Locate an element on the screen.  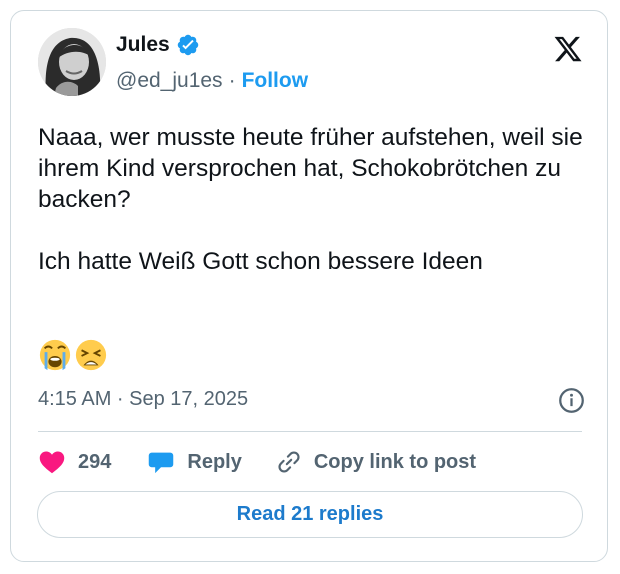
weary-face-emoji-icon is located at coordinates (91, 357).